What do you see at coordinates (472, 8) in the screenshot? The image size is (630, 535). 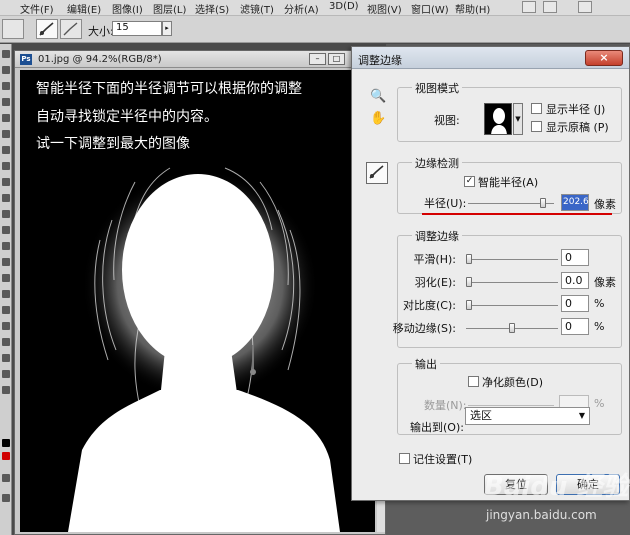 I see `menu-help: 帮助(H)` at bounding box center [472, 8].